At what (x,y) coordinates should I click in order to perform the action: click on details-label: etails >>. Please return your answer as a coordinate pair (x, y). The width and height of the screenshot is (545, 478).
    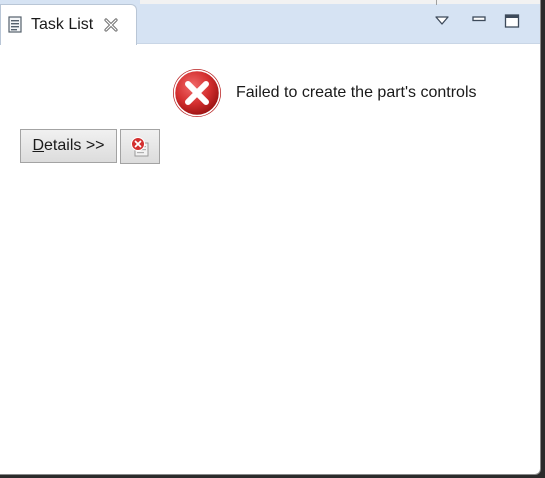
    Looking at the image, I should click on (74, 145).